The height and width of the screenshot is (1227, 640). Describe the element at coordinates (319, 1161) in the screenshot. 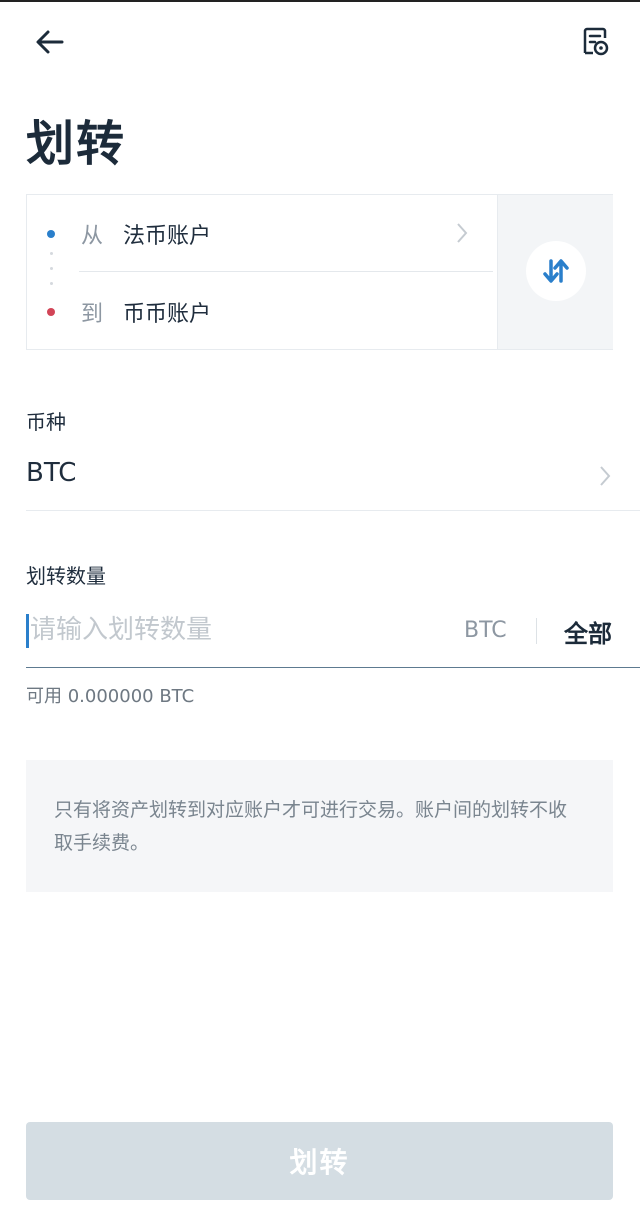

I see `transfer-submit-button: 划转` at that location.